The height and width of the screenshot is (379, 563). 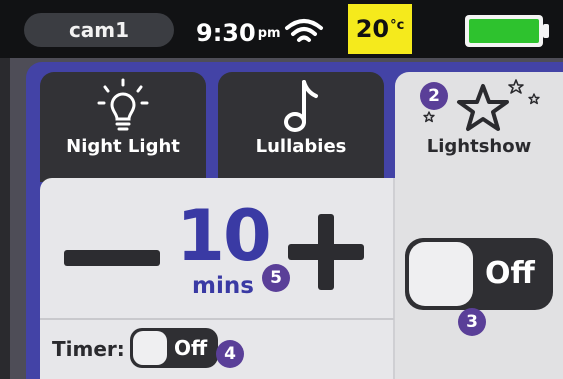 I want to click on tab-night-light: Night Light, so click(x=123, y=127).